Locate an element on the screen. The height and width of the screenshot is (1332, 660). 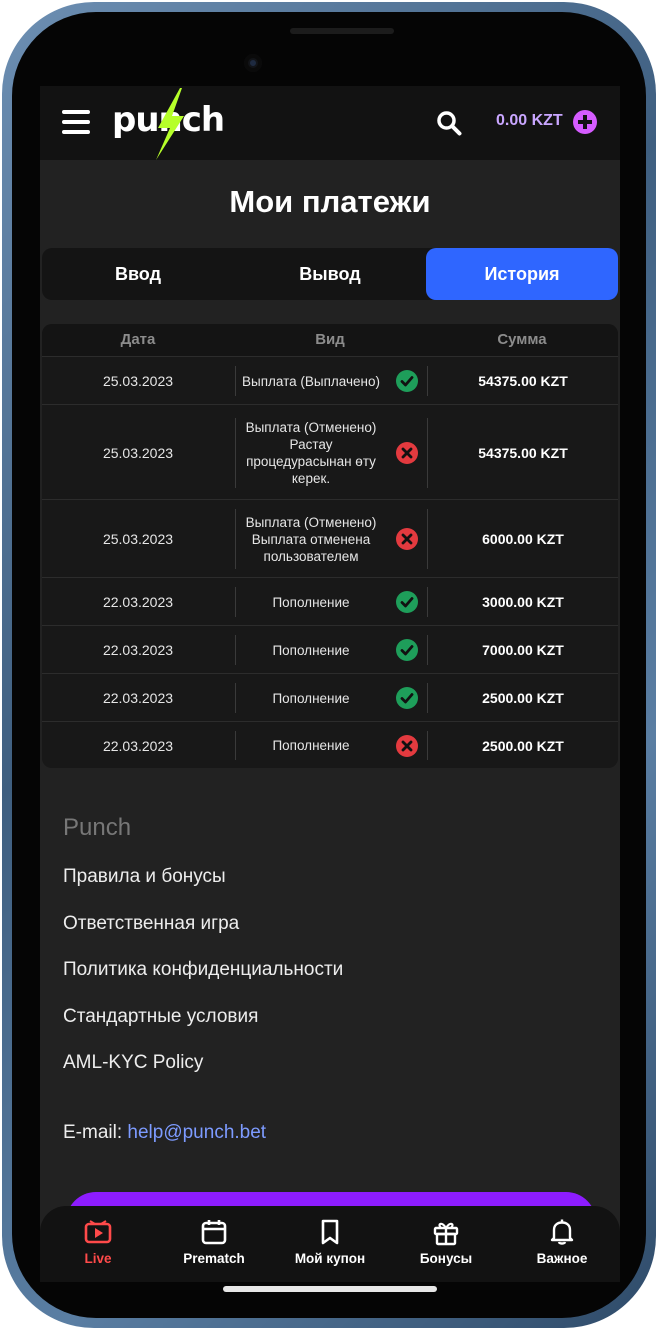
nav-live: Live is located at coordinates (98, 1244).